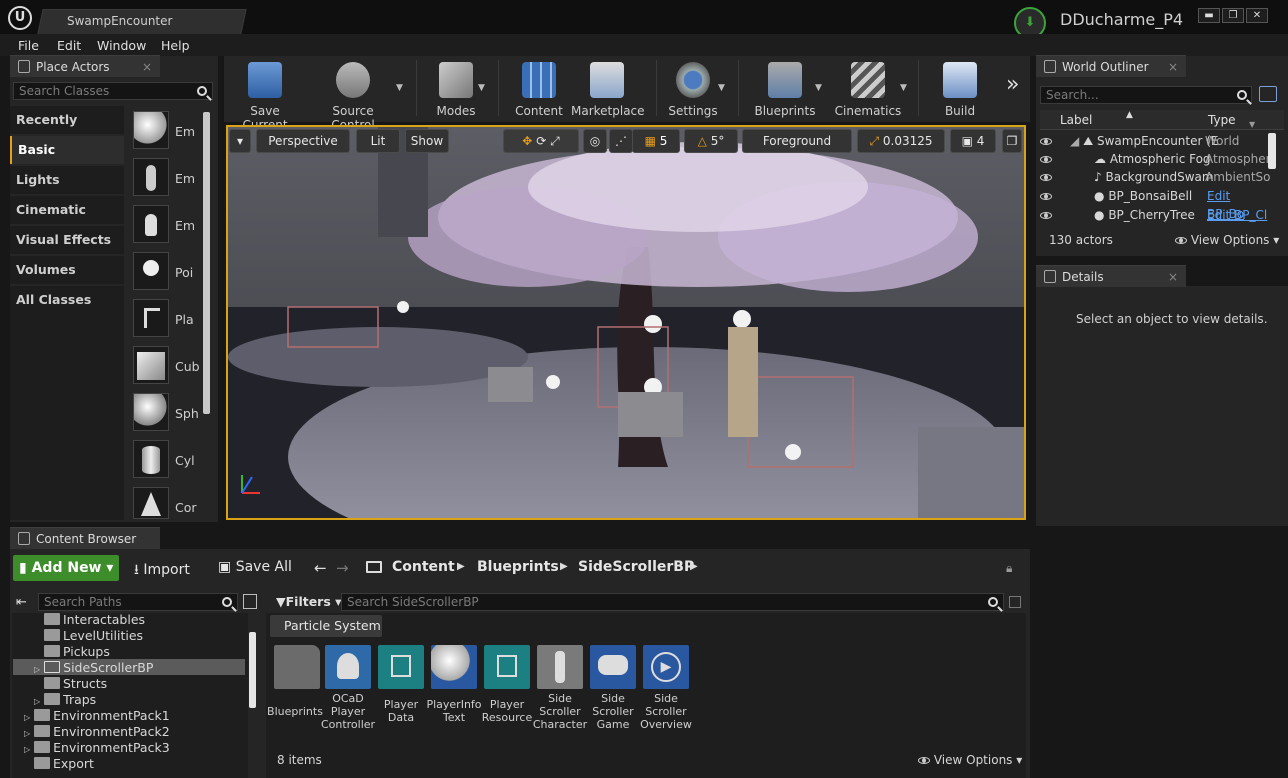 The image size is (1288, 778). I want to click on tree-folder: Pickups, so click(77, 652).